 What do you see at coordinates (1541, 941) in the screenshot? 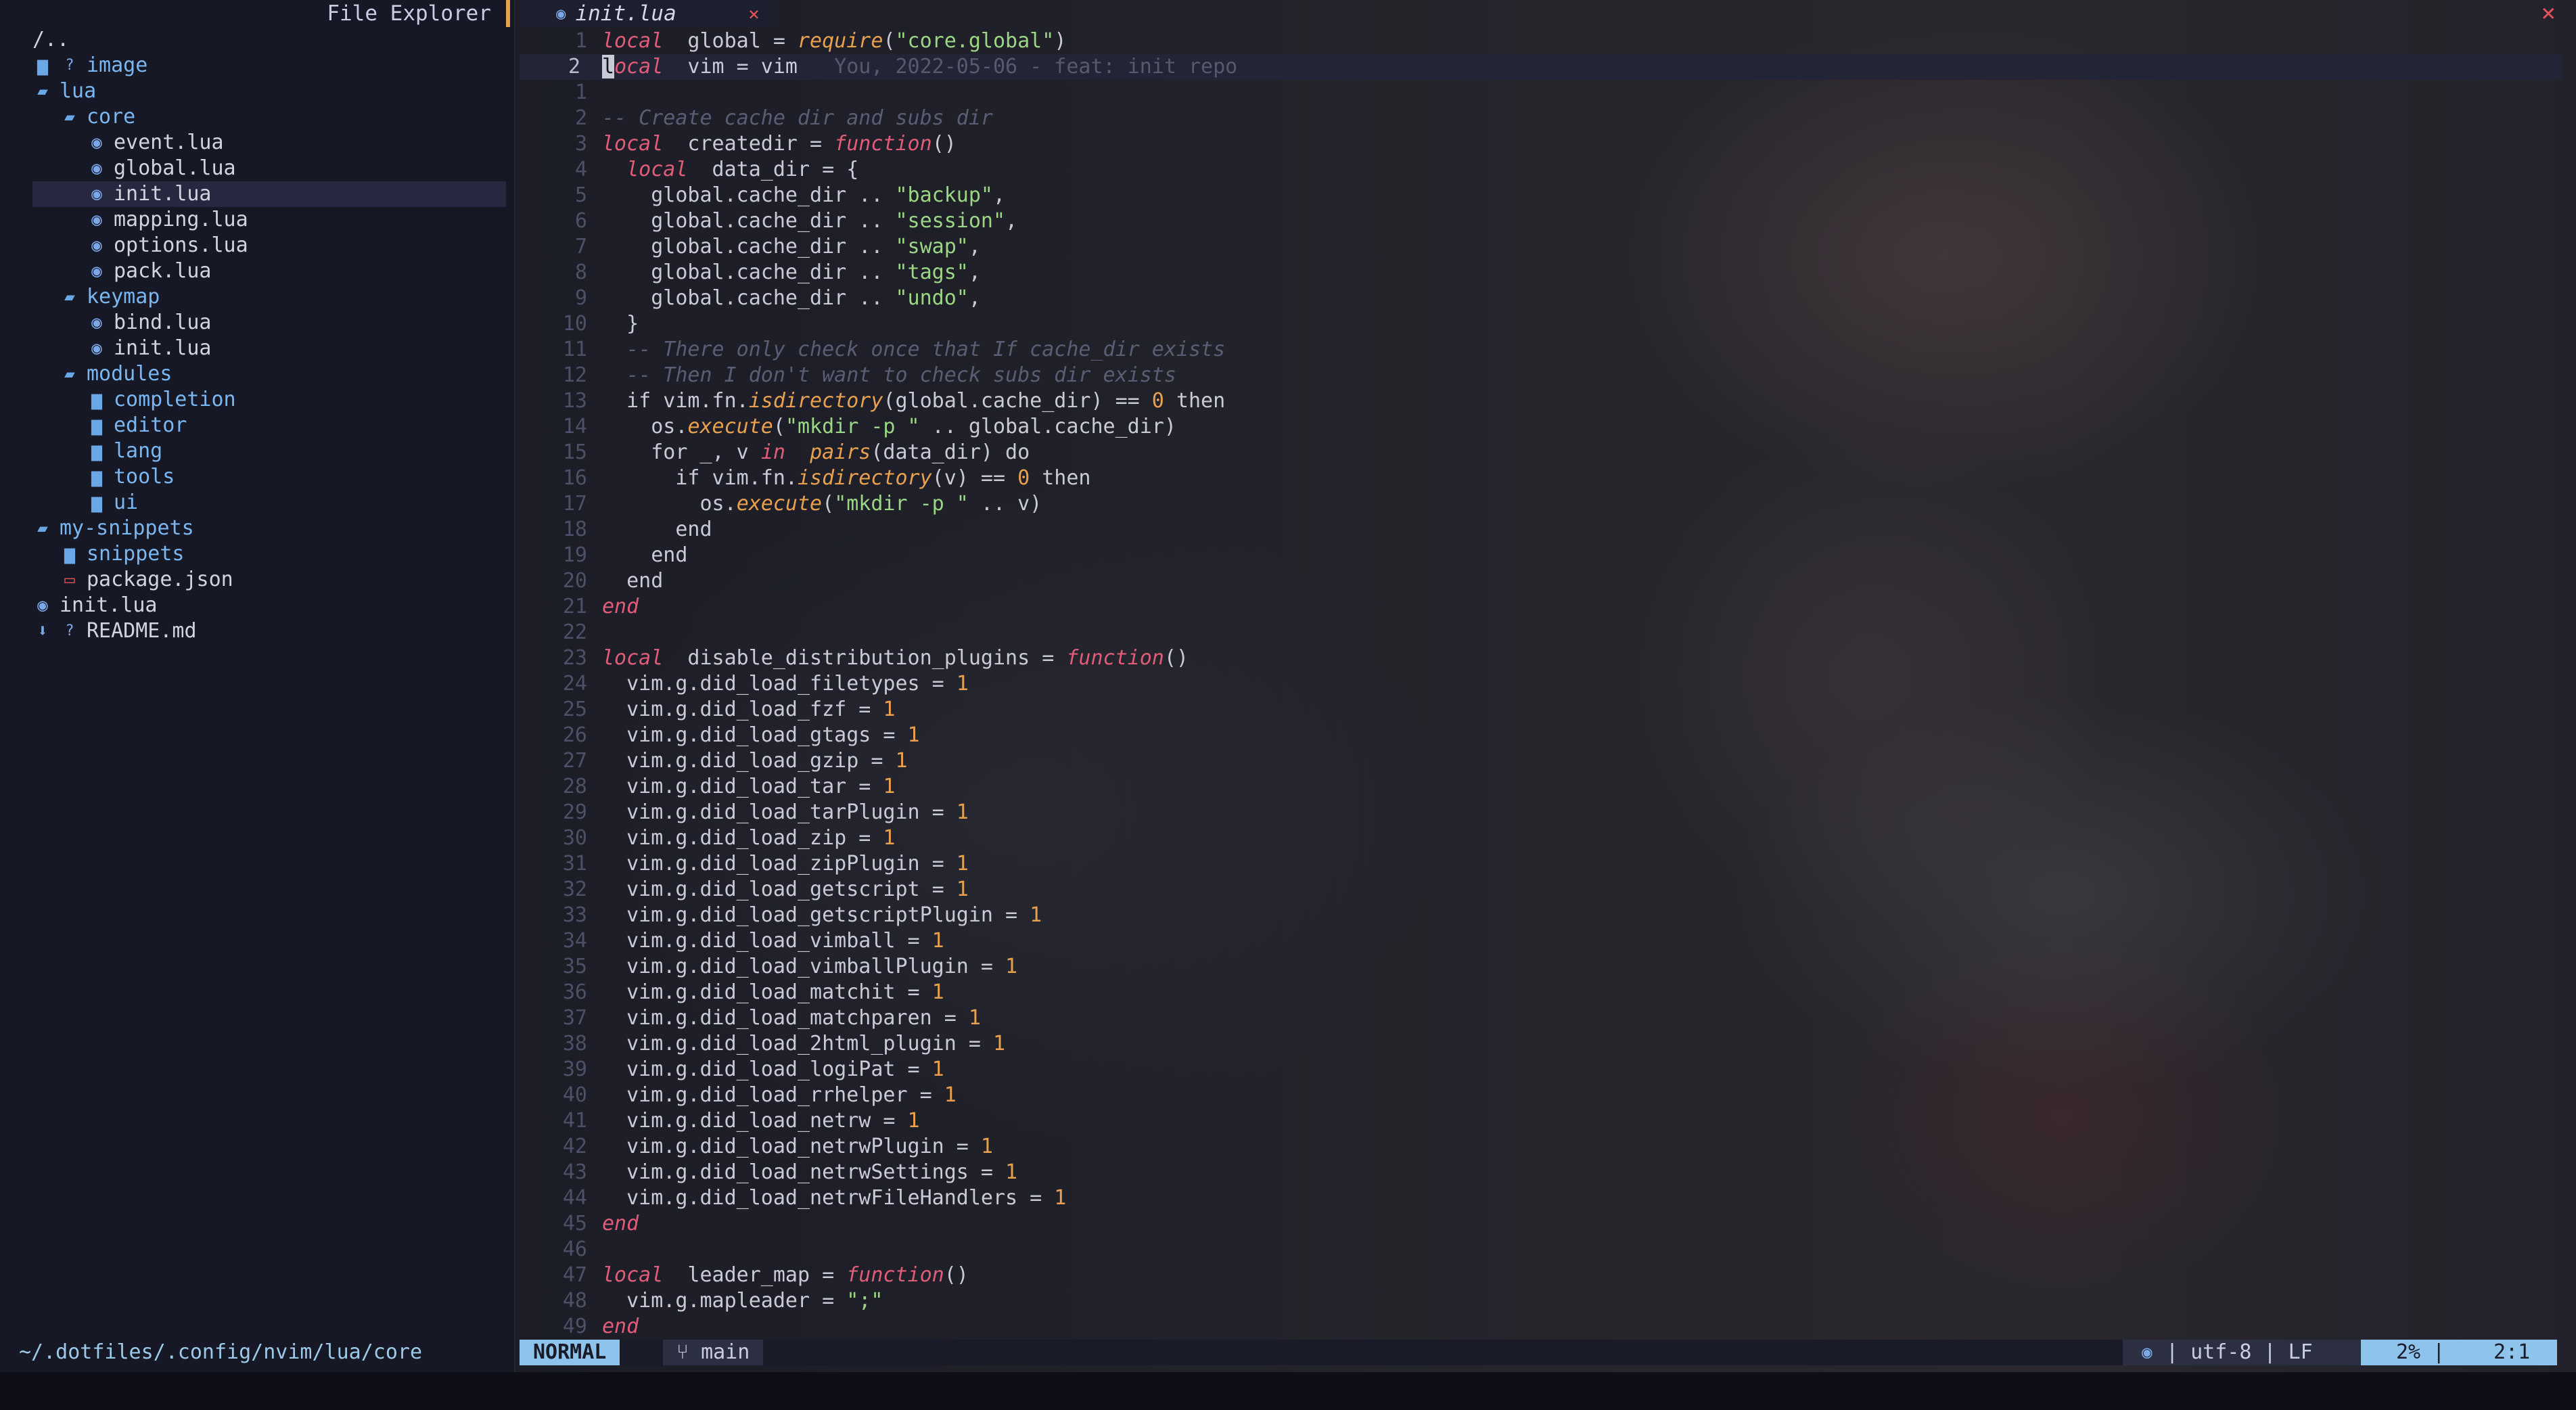
I see `code-line: 34 vim.g.did_load_vimball = 1` at bounding box center [1541, 941].